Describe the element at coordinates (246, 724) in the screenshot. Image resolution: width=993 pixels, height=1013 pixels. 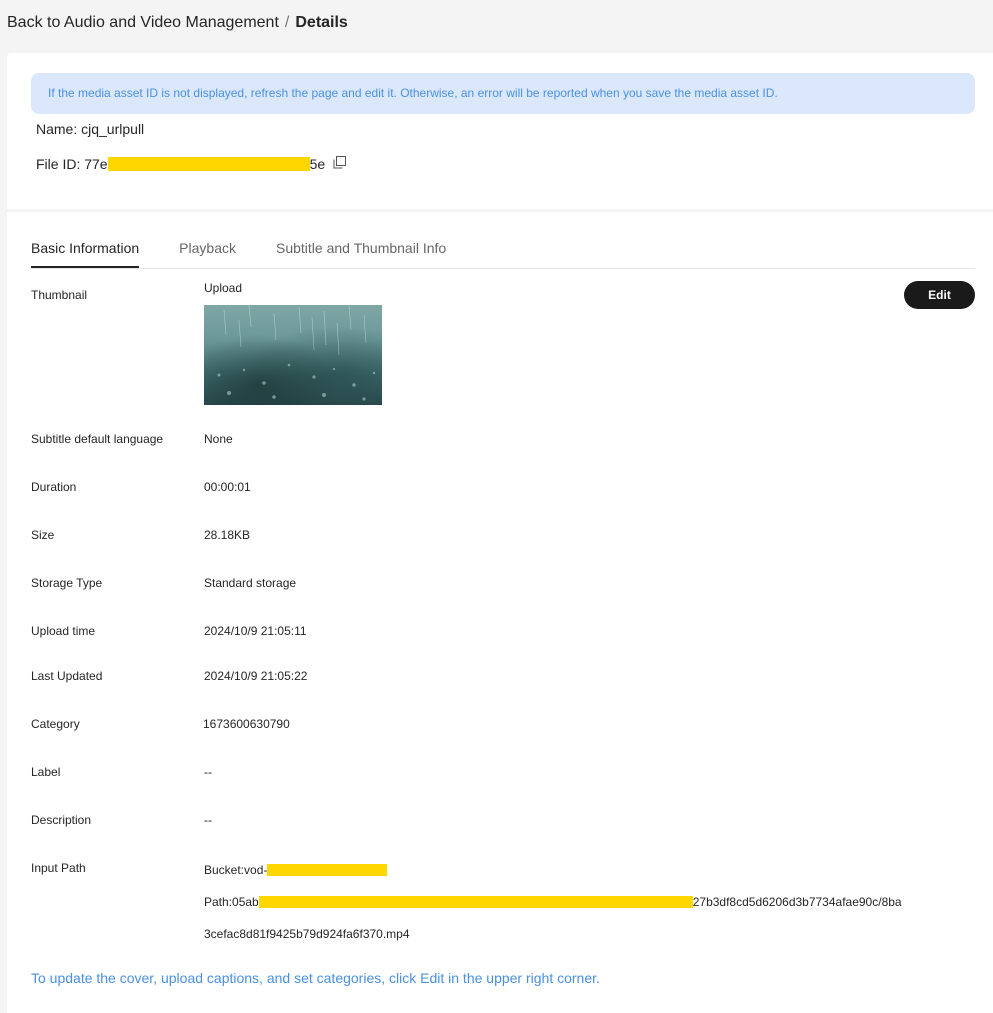
I see `category-value: 1673600630790` at that location.